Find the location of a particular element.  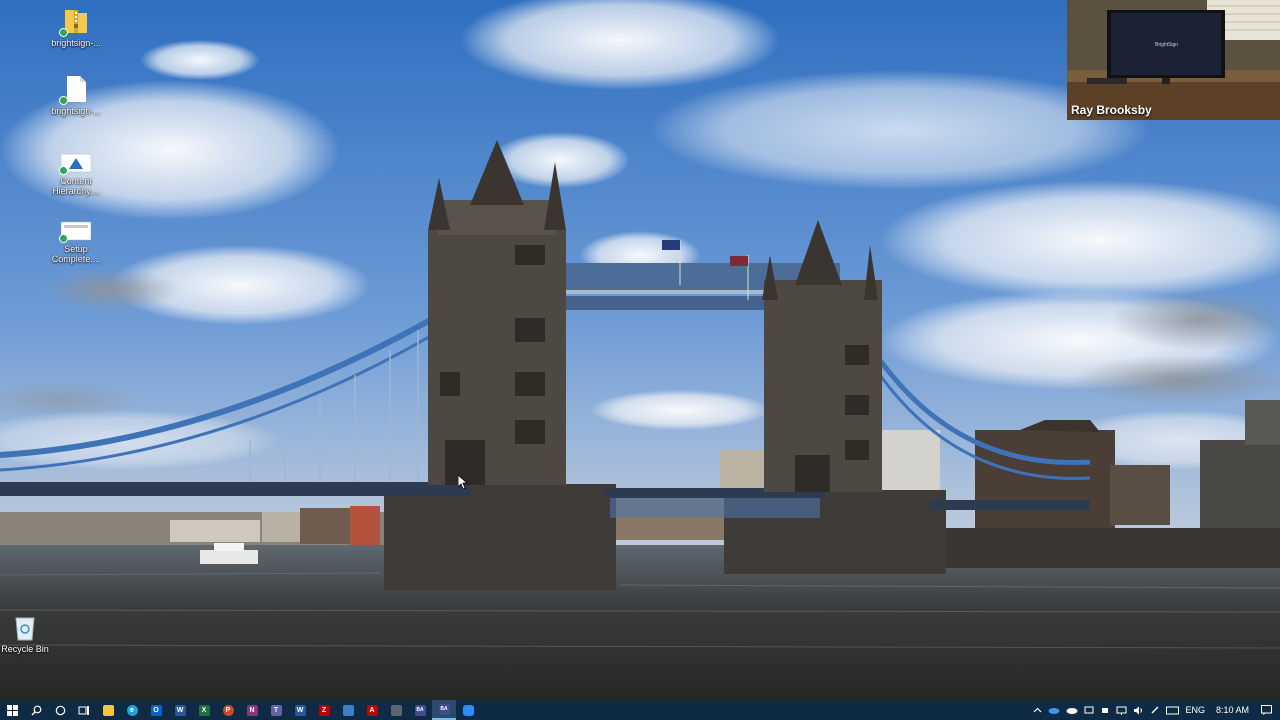

usb-icon is located at coordinates (1105, 710).